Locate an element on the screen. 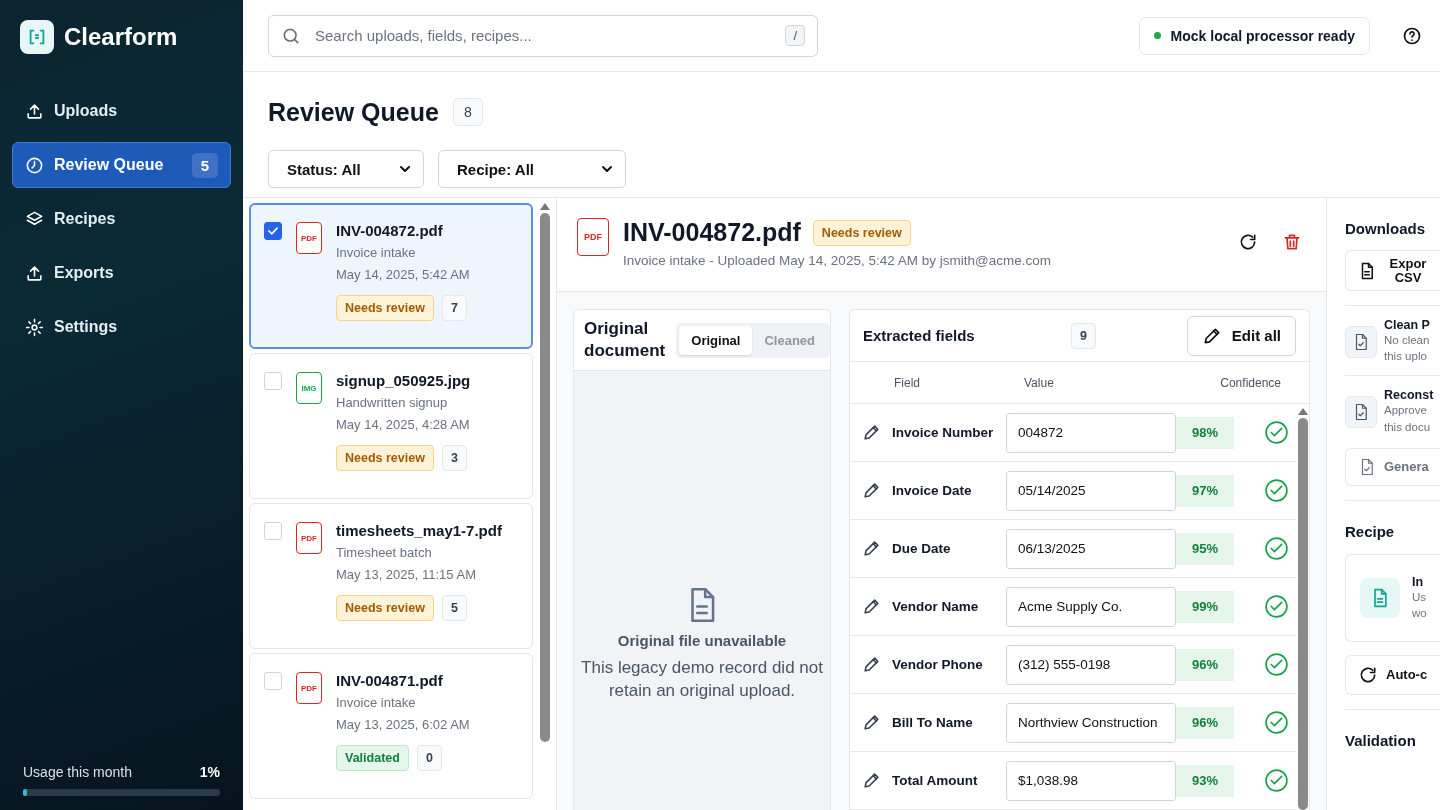 The height and width of the screenshot is (810, 1440). nav-item: Review Queue 5 is located at coordinates (121, 165).